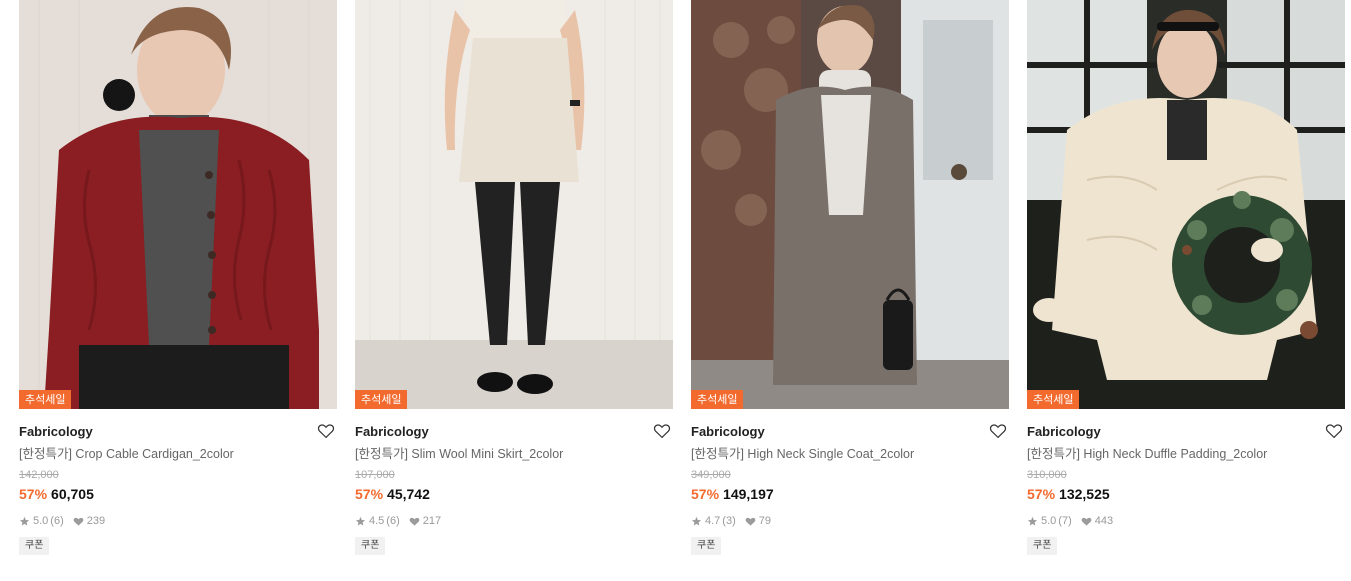 Image resolution: width=1351 pixels, height=581 pixels. I want to click on like-count: 79, so click(764, 521).